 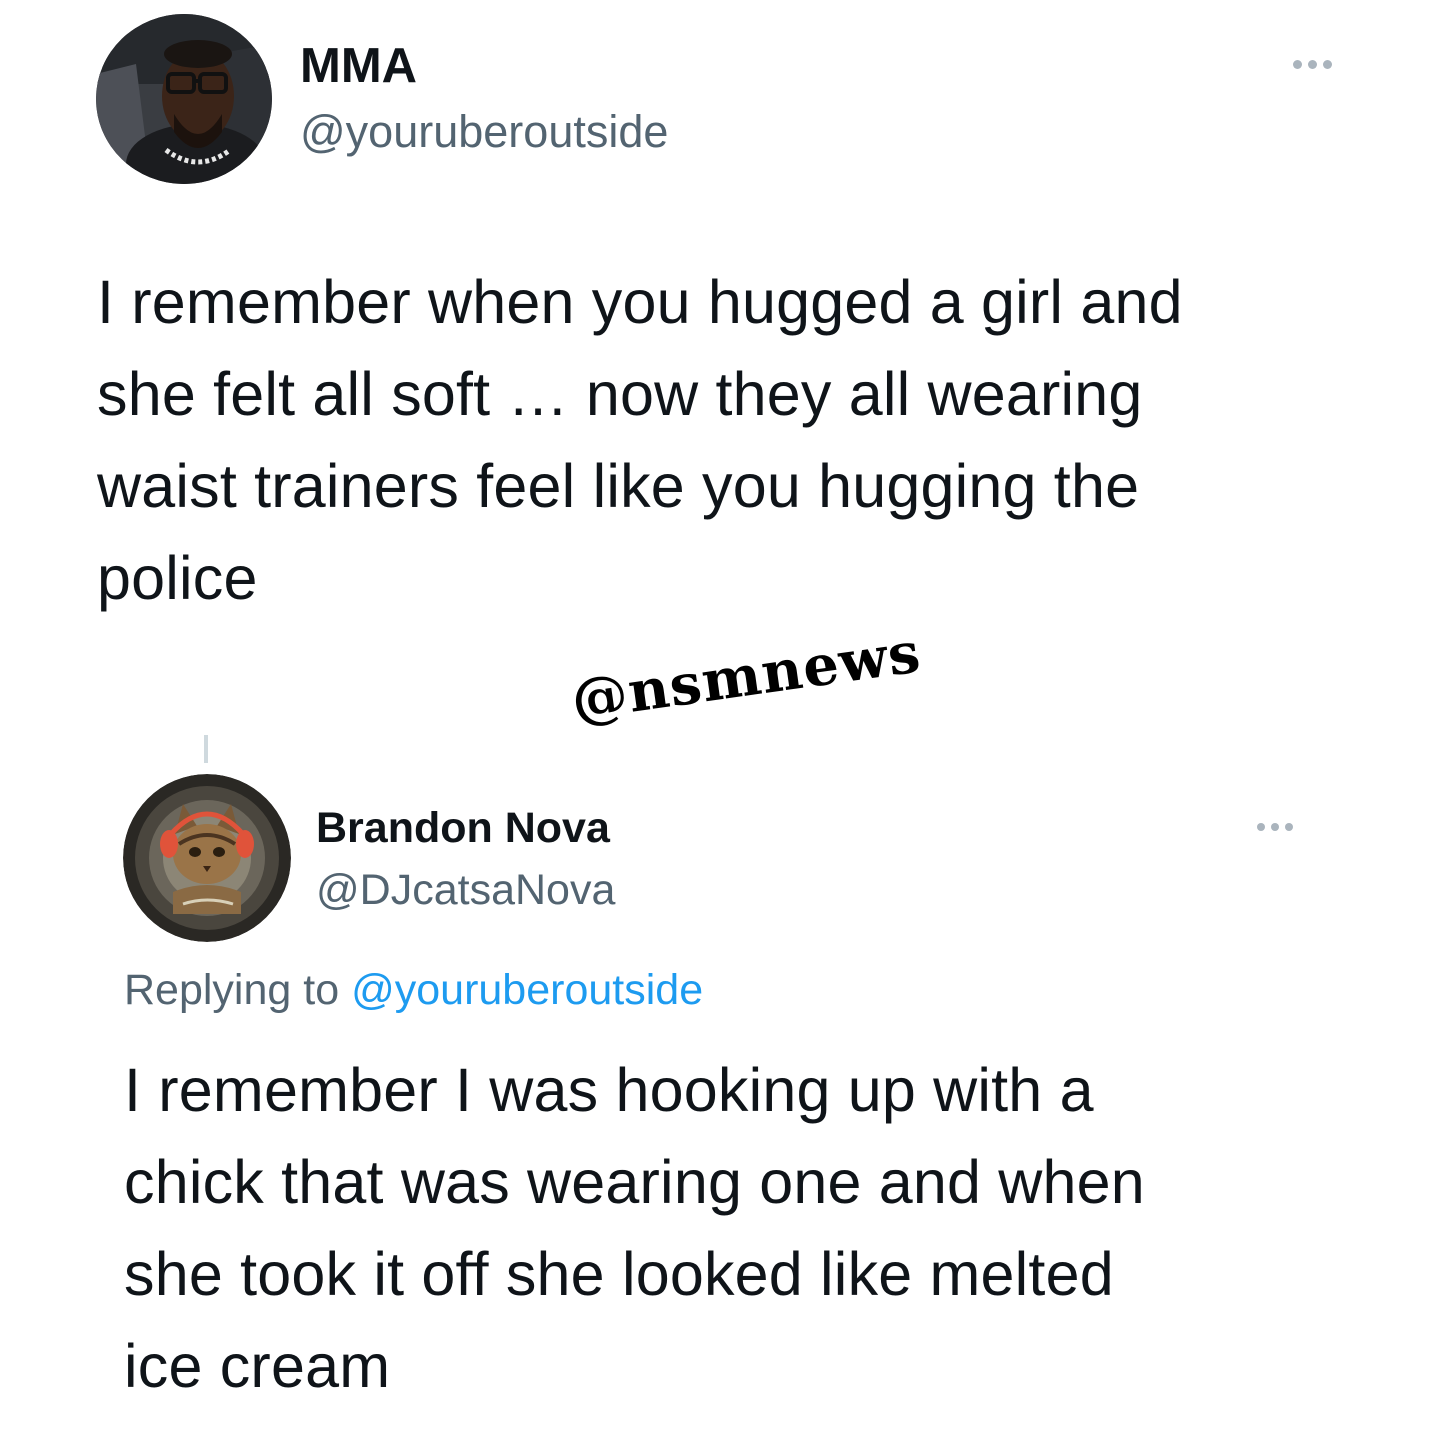 What do you see at coordinates (618, 486) in the screenshot?
I see `tweet-text-line: waist trainers feel like you hugging the` at bounding box center [618, 486].